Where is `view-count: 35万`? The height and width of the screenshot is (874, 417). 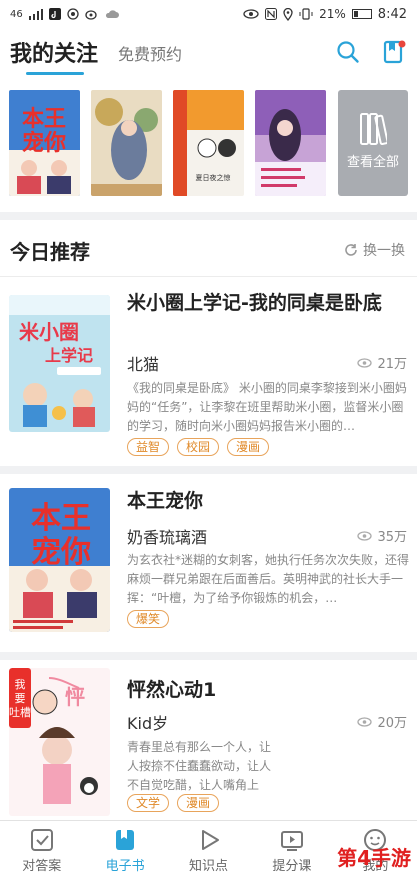
view-count: 35万 is located at coordinates (382, 535).